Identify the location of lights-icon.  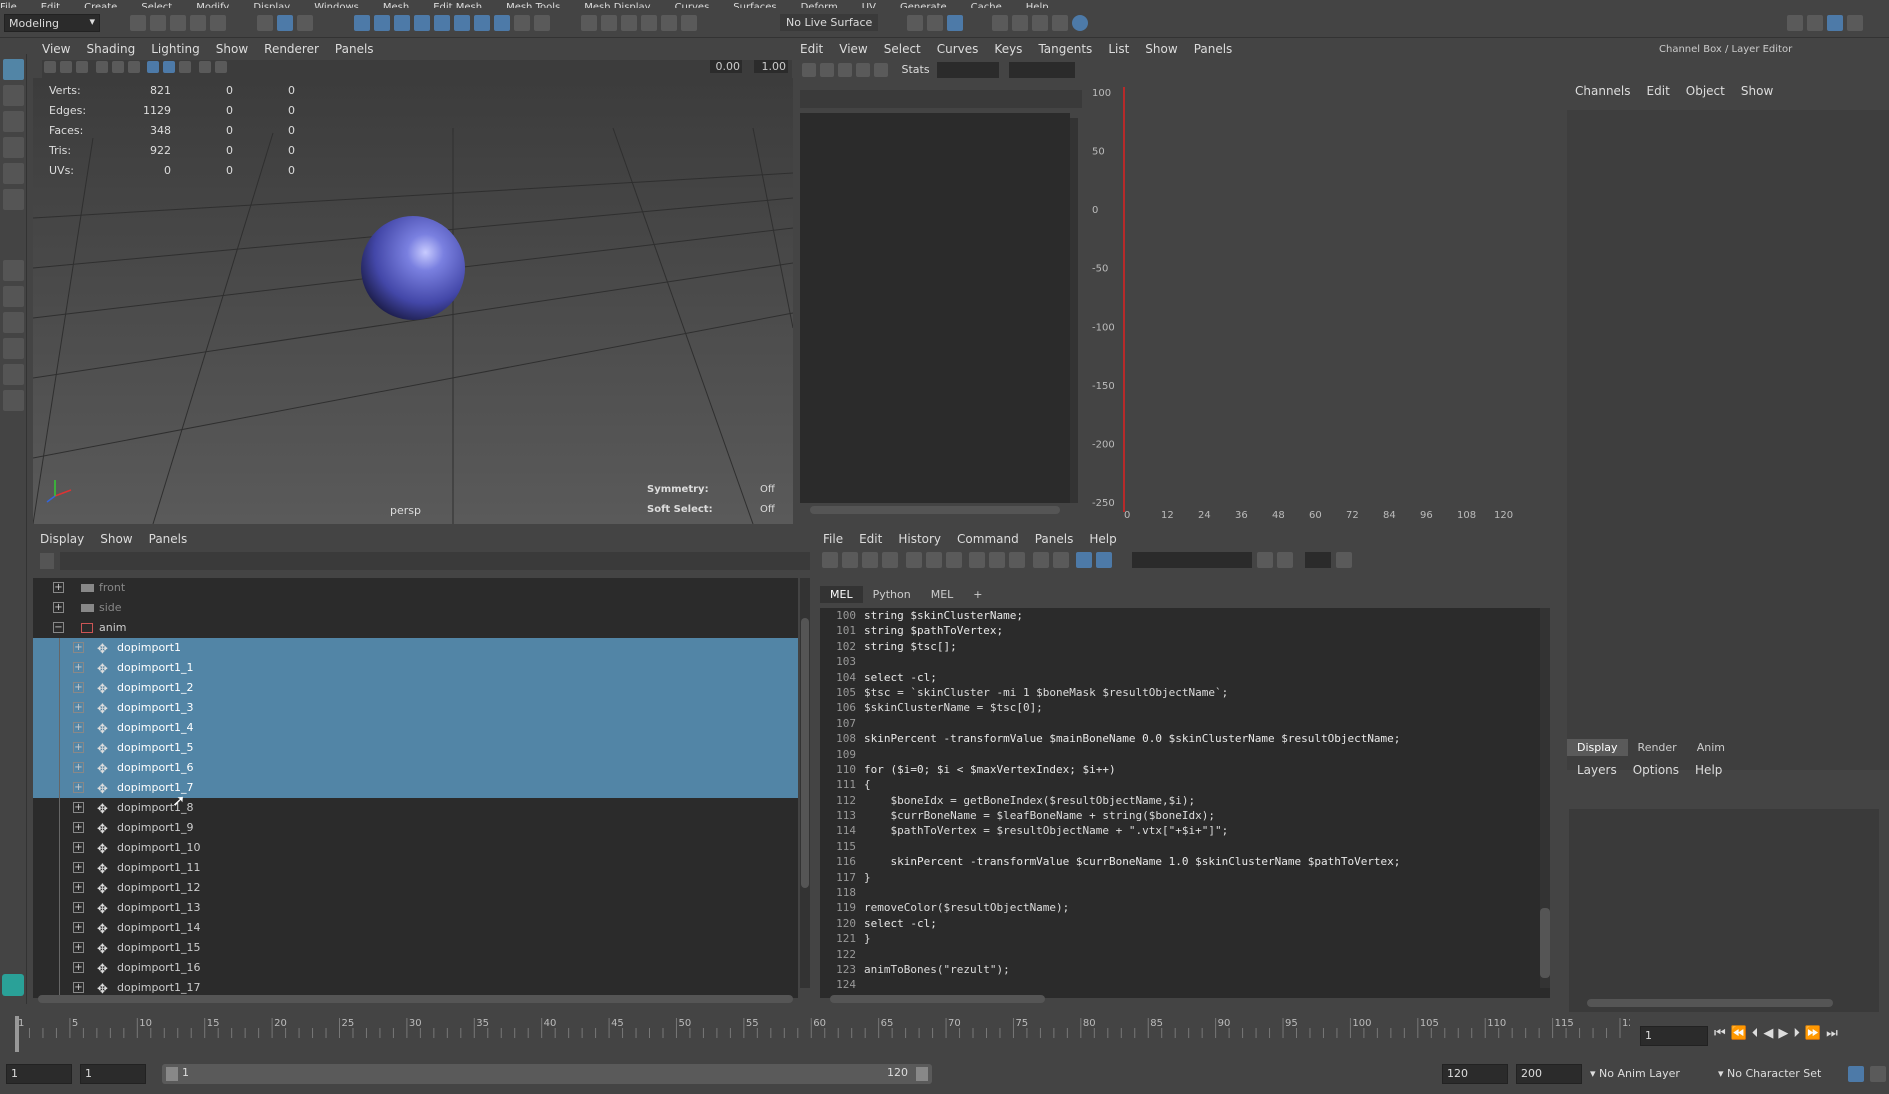
(204, 67).